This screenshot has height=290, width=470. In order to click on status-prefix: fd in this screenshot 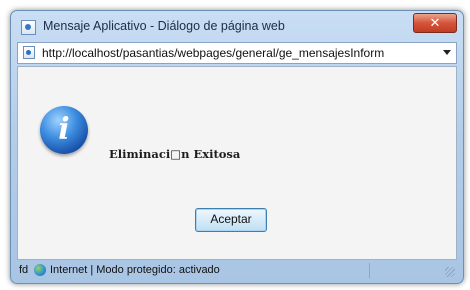, I will do `click(24, 270)`.